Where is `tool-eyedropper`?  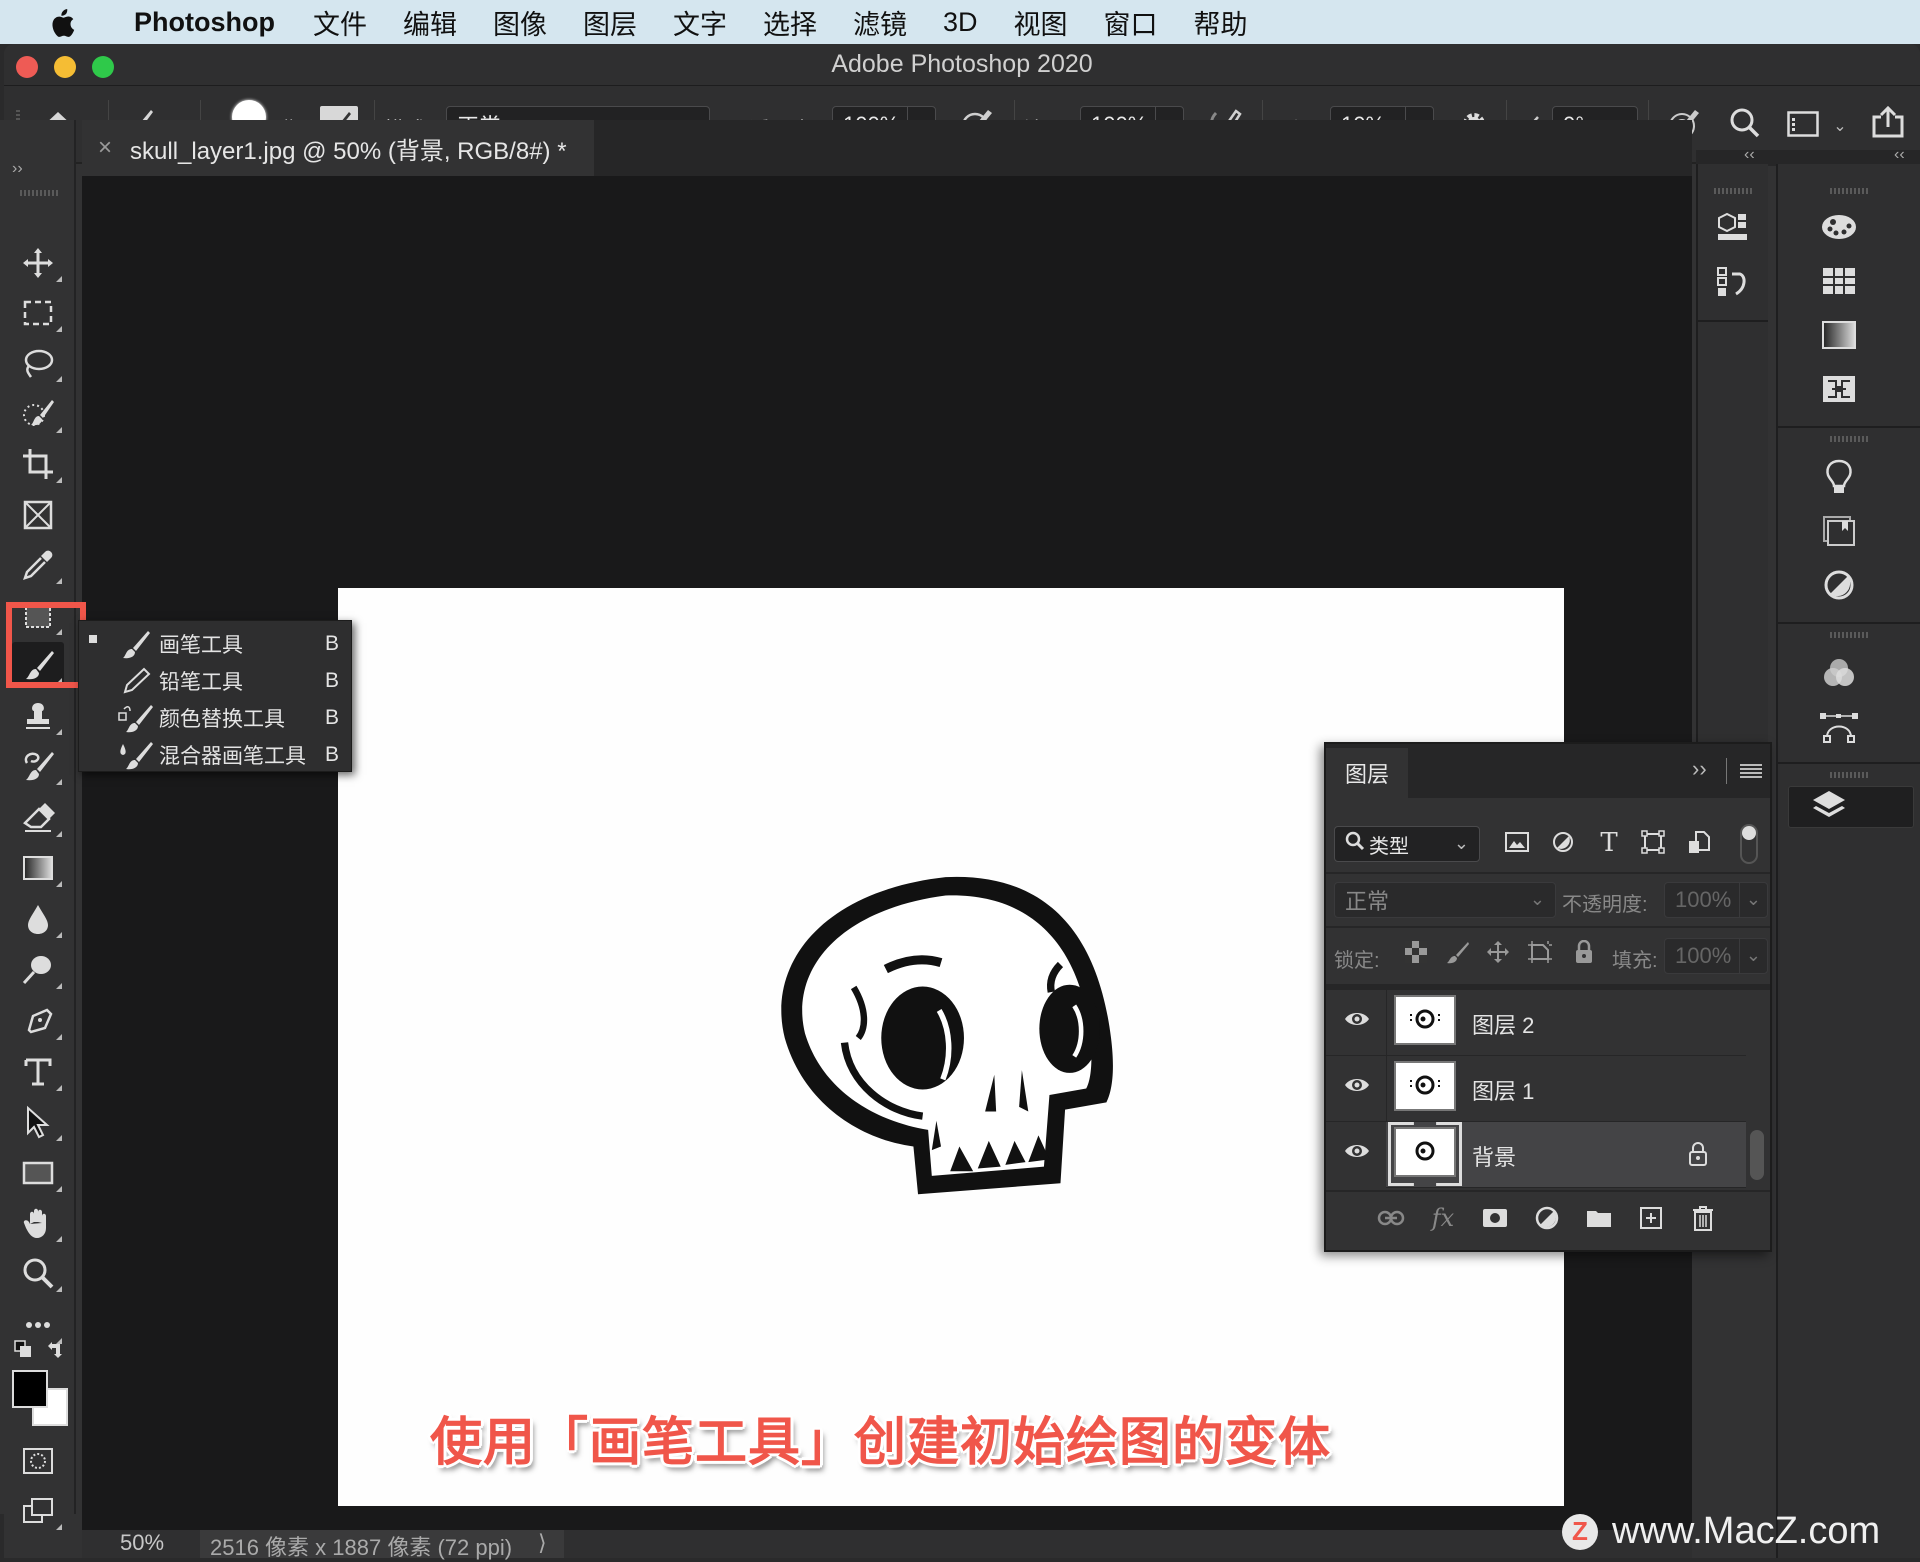 tool-eyedropper is located at coordinates (38, 565).